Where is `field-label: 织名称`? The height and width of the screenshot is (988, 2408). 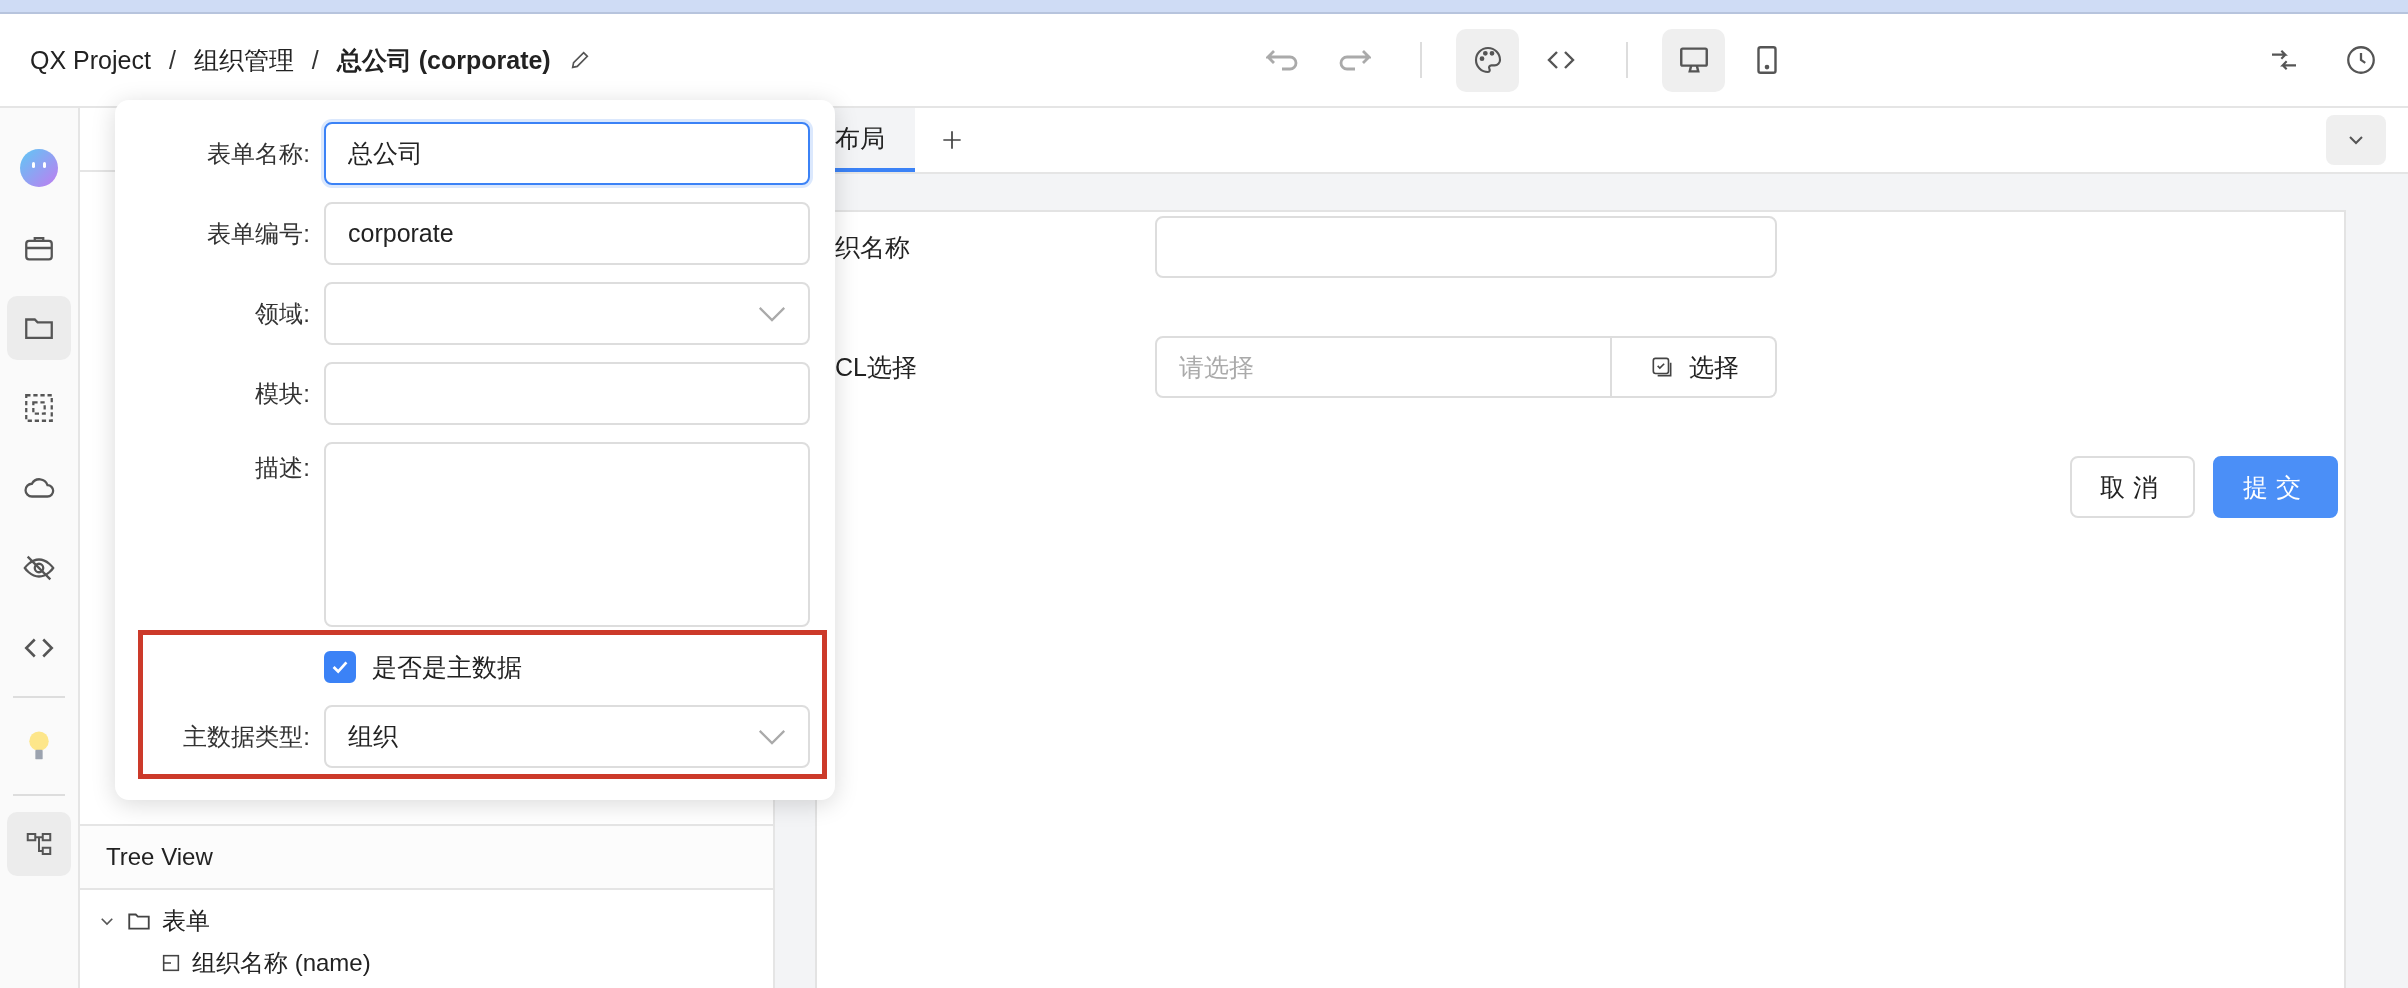 field-label: 织名称 is located at coordinates (873, 247).